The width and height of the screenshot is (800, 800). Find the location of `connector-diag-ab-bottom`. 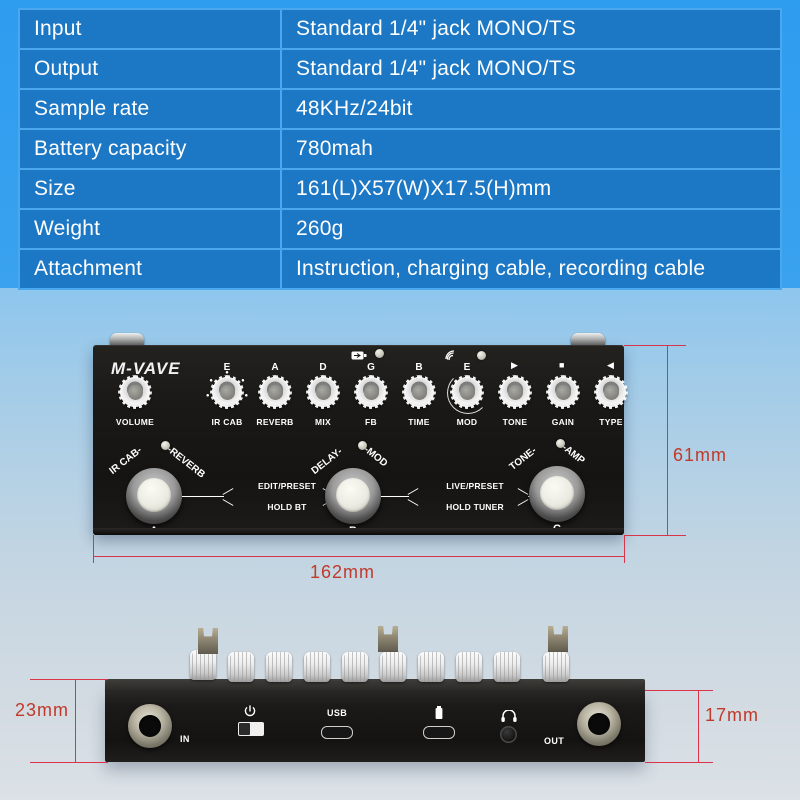

connector-diag-ab-bottom is located at coordinates (228, 502).